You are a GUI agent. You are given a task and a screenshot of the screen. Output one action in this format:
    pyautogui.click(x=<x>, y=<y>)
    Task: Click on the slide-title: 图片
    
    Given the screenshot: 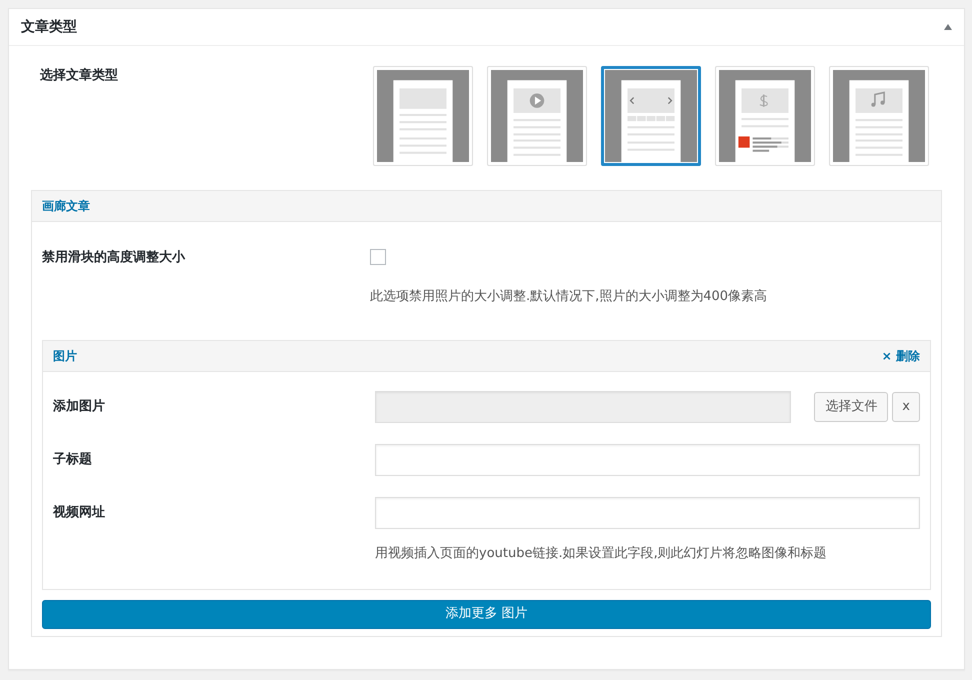 What is the action you would take?
    pyautogui.click(x=65, y=356)
    